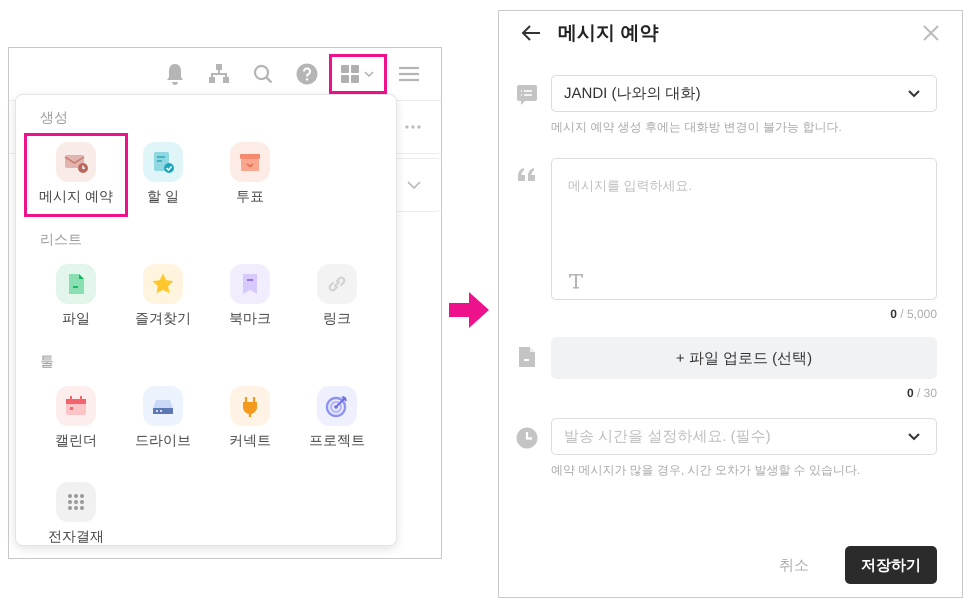 The width and height of the screenshot is (967, 613). What do you see at coordinates (47, 362) in the screenshot?
I see `section-label: 툴` at bounding box center [47, 362].